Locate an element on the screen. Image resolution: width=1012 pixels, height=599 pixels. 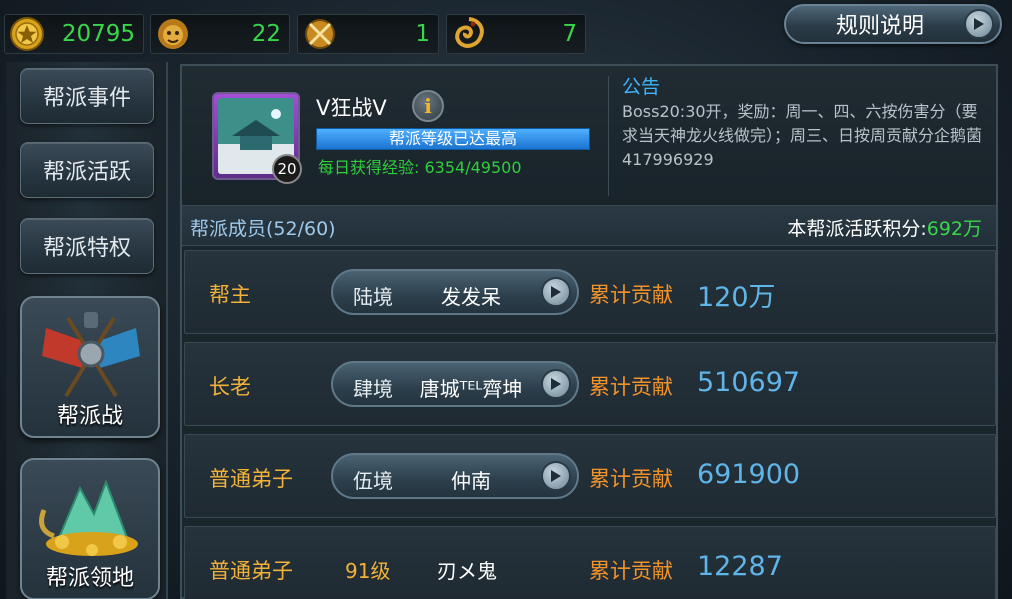
guild-level-badge: 20 is located at coordinates (287, 169).